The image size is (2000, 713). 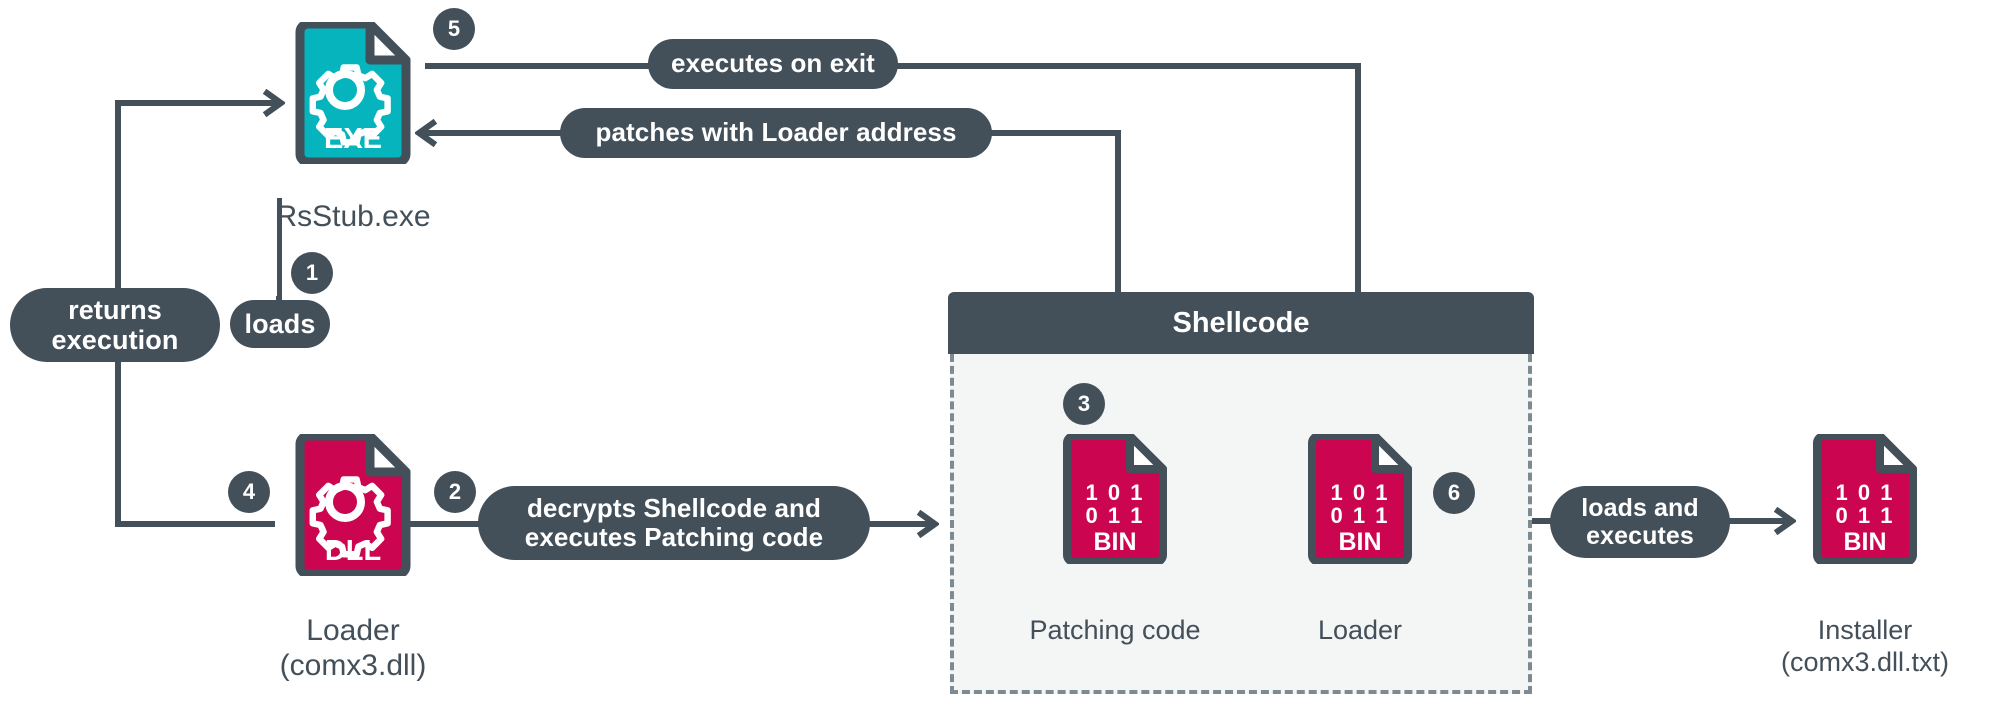 I want to click on label-patches-with-loader-address: patches with Loader address, so click(x=776, y=133).